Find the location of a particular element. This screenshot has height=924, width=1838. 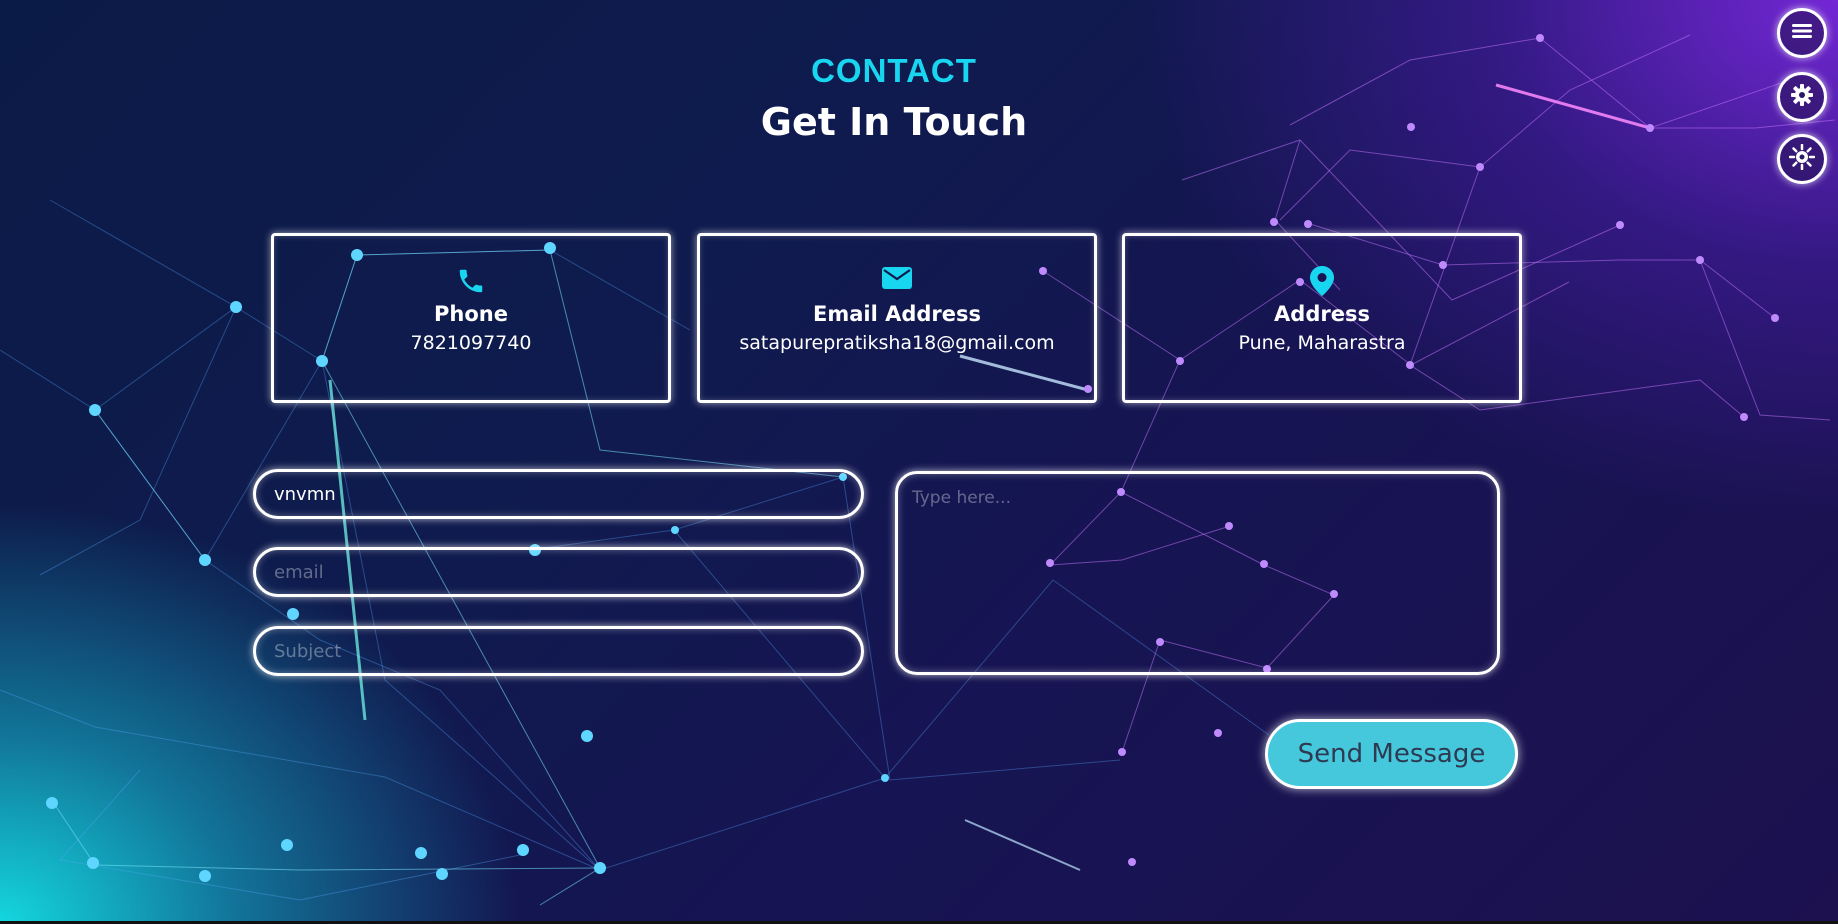

email-input is located at coordinates (558, 572).